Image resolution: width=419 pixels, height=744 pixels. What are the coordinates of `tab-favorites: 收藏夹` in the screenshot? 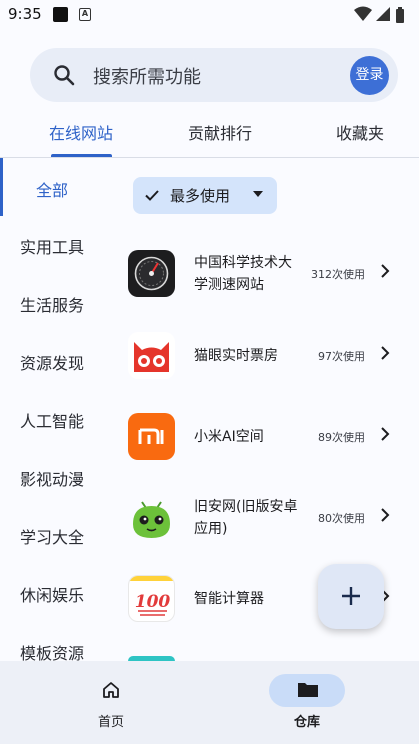 It's located at (360, 132).